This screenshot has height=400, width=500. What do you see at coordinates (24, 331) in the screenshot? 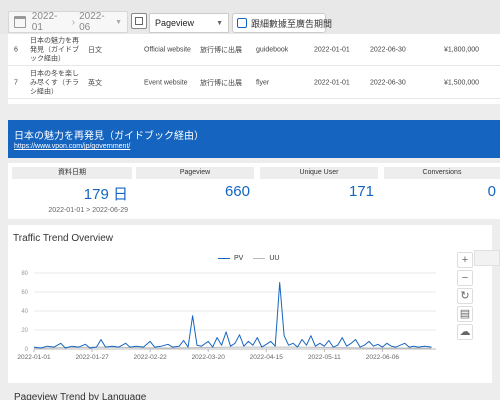
I see `y-tick-label: 20` at bounding box center [24, 331].